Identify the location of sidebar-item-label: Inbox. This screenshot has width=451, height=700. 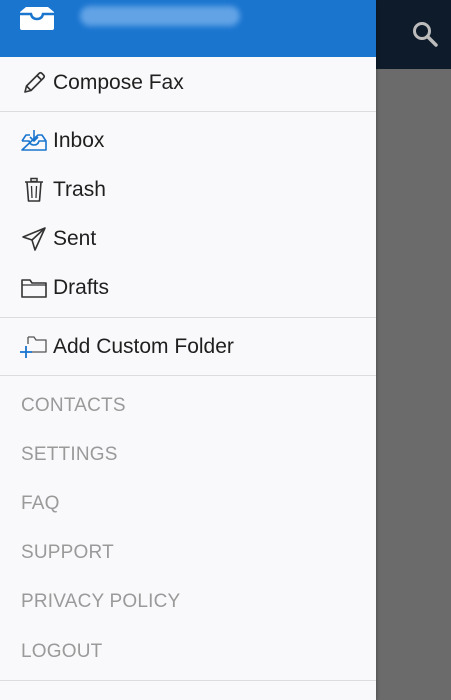
(79, 140).